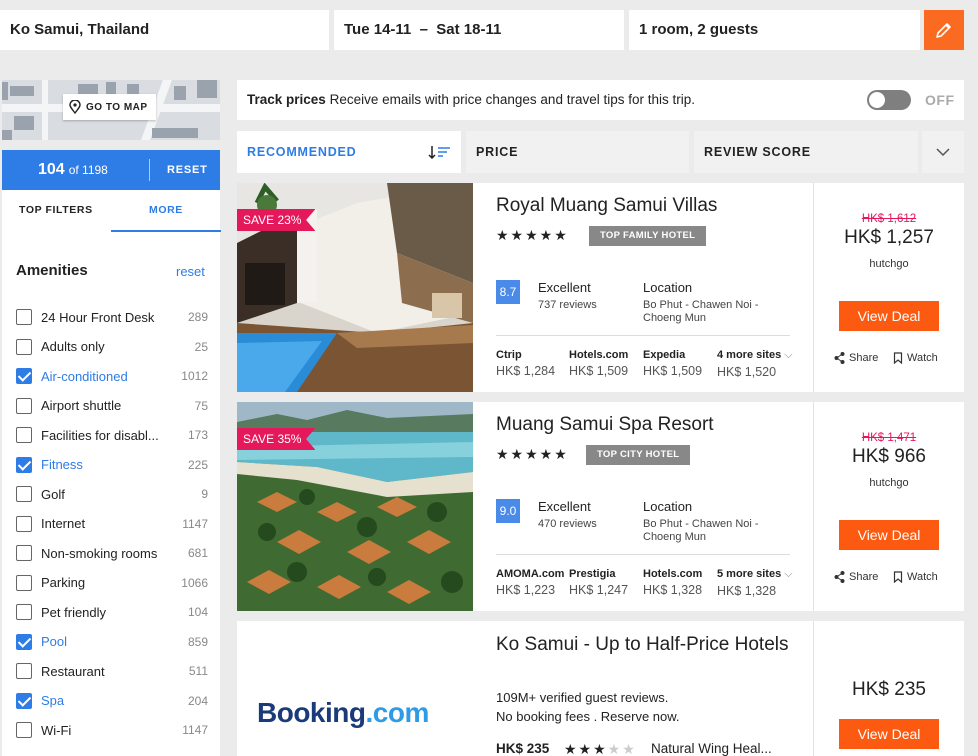 Image resolution: width=978 pixels, height=756 pixels. What do you see at coordinates (525, 363) in the screenshot?
I see `site-price: Ctrip HK$ 1,284` at bounding box center [525, 363].